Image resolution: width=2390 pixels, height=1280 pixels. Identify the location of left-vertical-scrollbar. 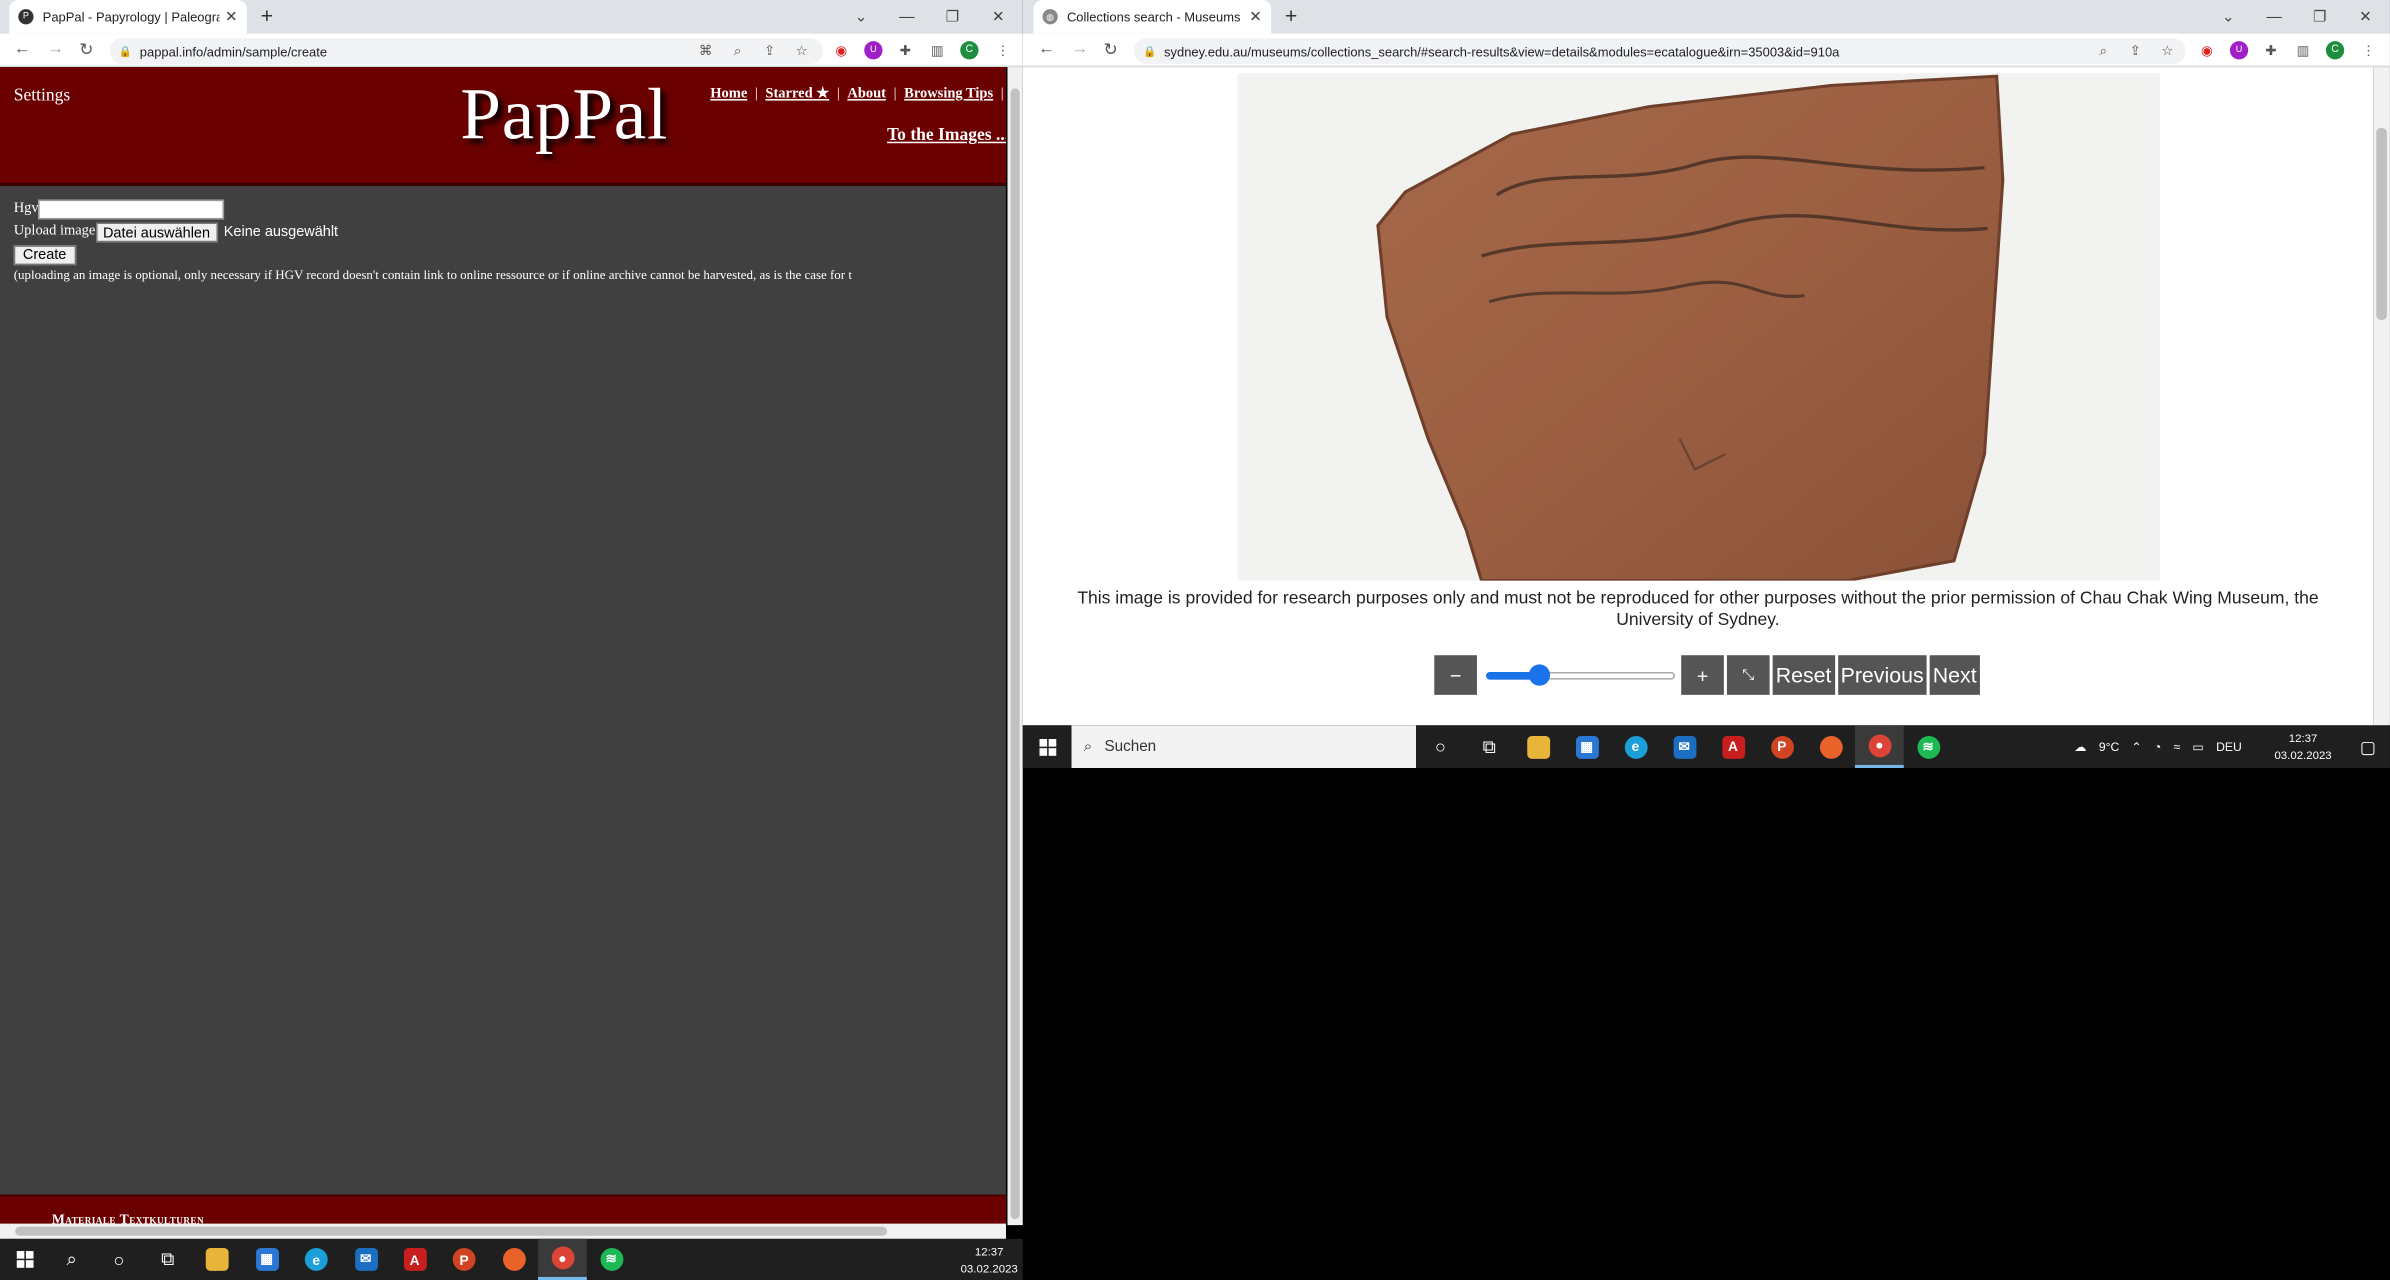
(1015, 646).